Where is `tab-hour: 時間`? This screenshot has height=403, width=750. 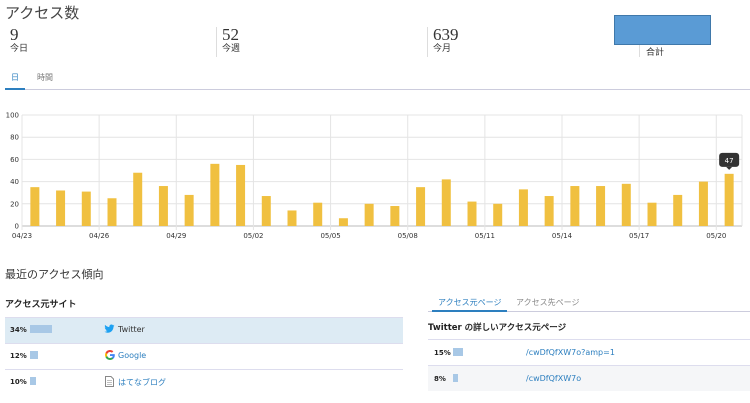
tab-hour: 時間 is located at coordinates (45, 81).